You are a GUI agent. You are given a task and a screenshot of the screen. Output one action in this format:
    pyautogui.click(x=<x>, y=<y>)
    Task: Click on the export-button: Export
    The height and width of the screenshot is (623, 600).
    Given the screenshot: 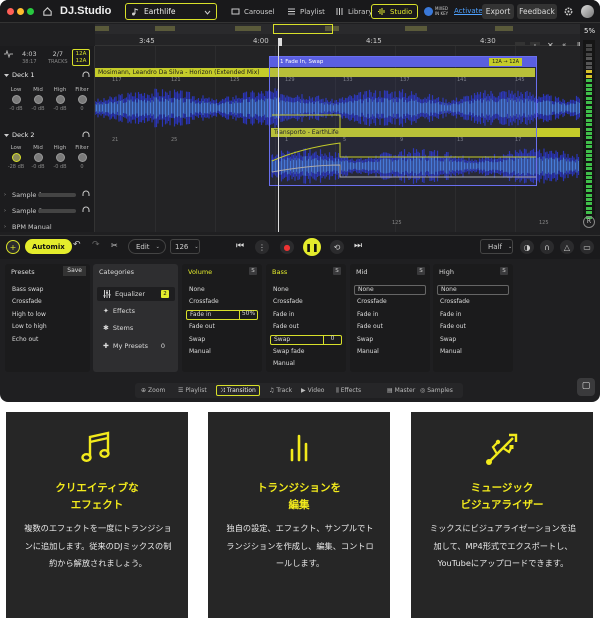 What is the action you would take?
    pyautogui.click(x=498, y=11)
    